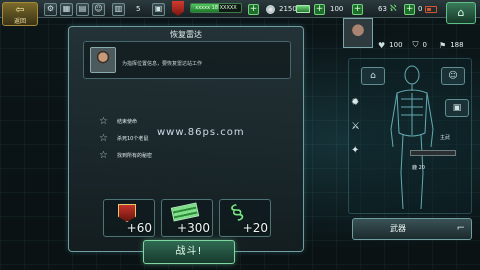  Describe the element at coordinates (162, 64) in the screenshot. I see `mission-description: 为指挥位置信息，要恢复雷达站工作` at that location.